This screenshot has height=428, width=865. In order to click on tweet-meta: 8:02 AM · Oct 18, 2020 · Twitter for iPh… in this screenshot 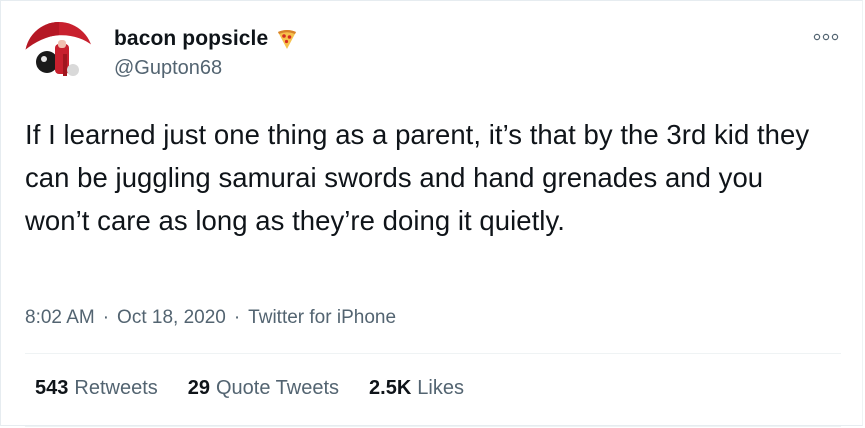, I will do `click(210, 318)`.